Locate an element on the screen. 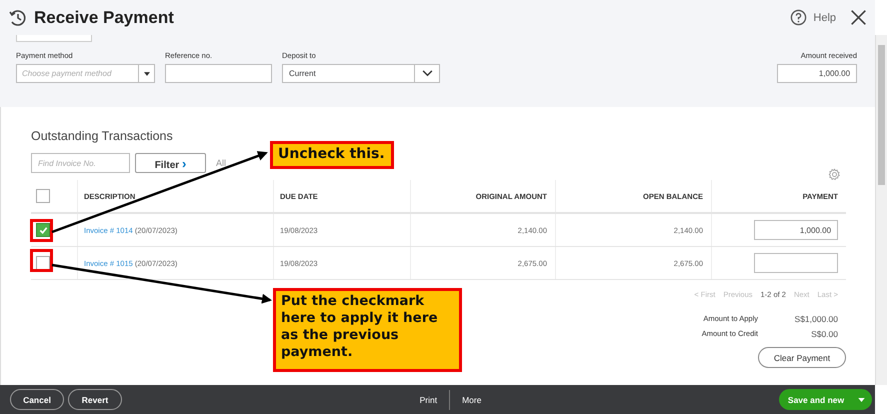 This screenshot has width=887, height=414. help-link: Help is located at coordinates (824, 18).